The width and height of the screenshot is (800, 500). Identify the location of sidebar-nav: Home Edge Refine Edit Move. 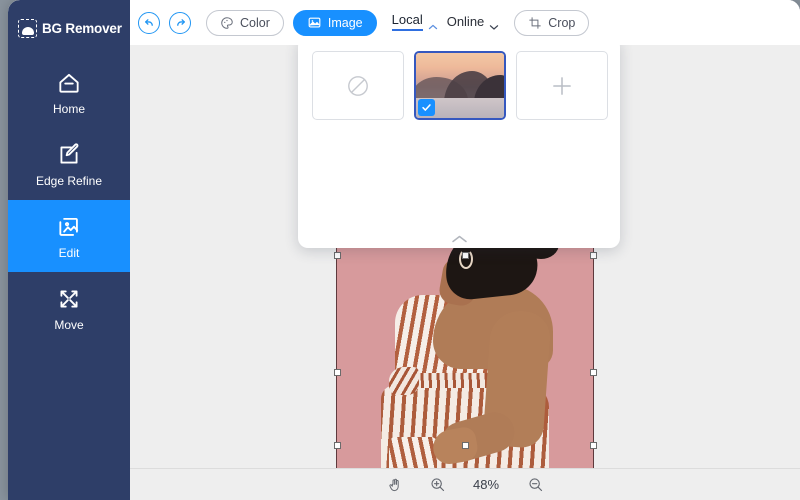
(69, 200).